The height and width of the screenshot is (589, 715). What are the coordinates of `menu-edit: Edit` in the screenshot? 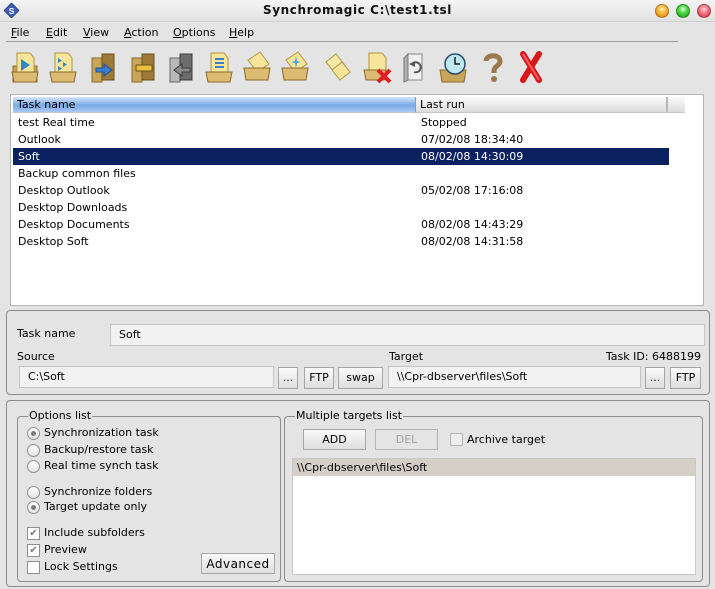 It's located at (56, 32).